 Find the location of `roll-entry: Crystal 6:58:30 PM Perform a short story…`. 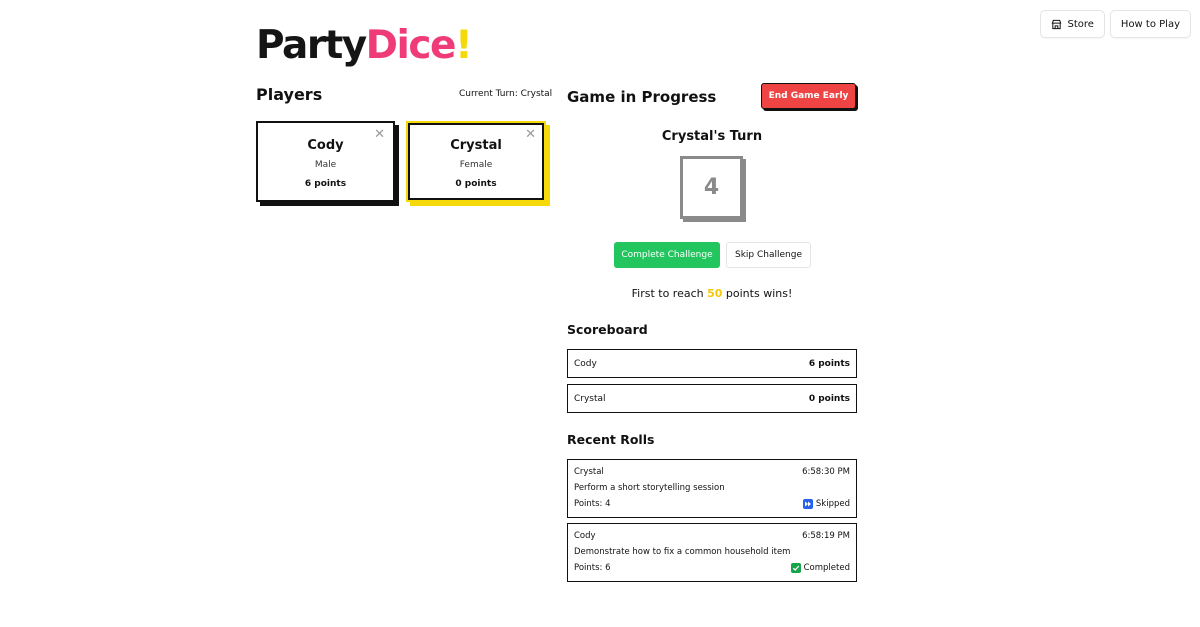

roll-entry: Crystal 6:58:30 PM Perform a short story… is located at coordinates (712, 488).